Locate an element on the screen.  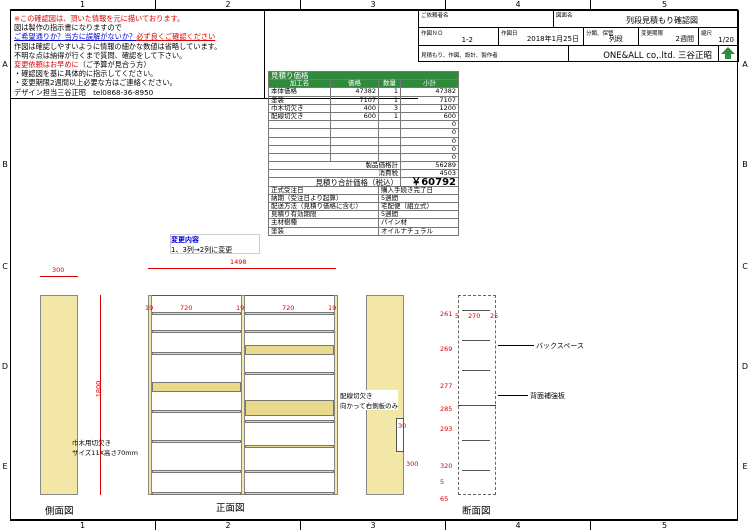
width-label: 1498 is located at coordinates (238, 262).